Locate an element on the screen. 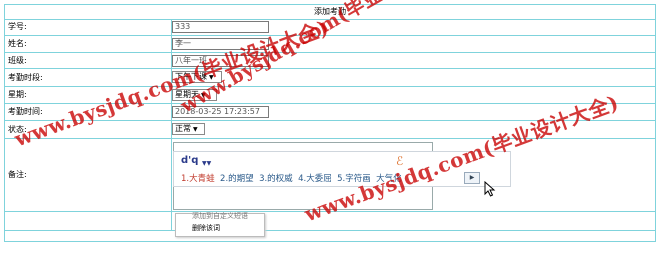 This screenshot has width=660, height=254. label-remark: 备注: is located at coordinates (17, 174).